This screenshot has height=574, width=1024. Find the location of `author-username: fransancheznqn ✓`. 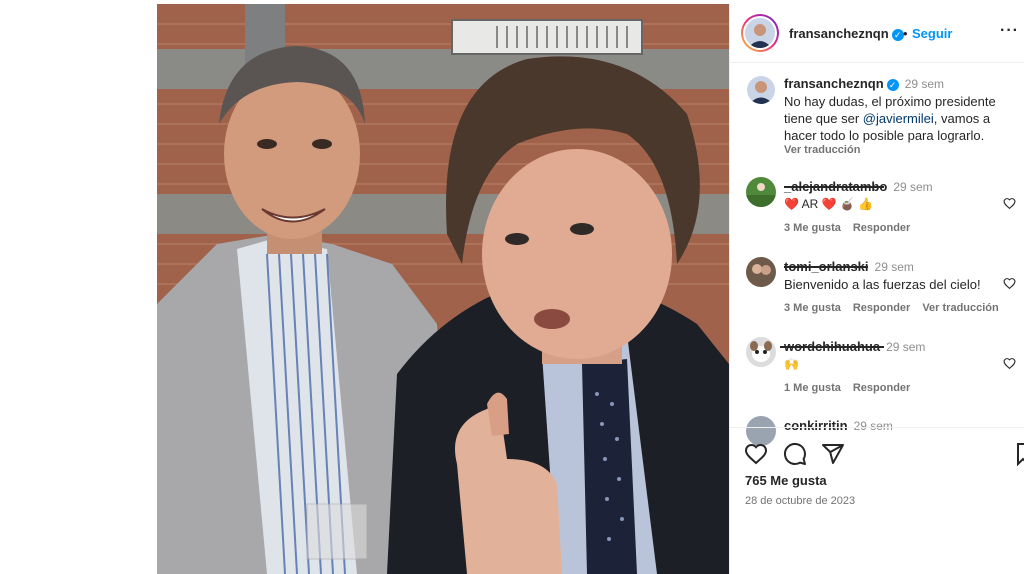

author-username: fransancheznqn ✓ is located at coordinates (846, 33).